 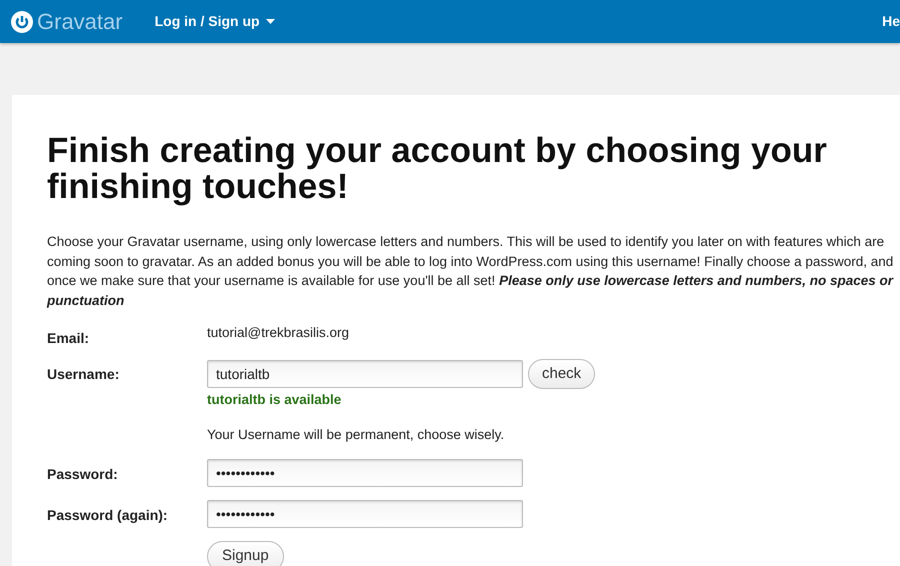 What do you see at coordinates (278, 333) in the screenshot?
I see `email-value: tutorial@trekbrasilis.org` at bounding box center [278, 333].